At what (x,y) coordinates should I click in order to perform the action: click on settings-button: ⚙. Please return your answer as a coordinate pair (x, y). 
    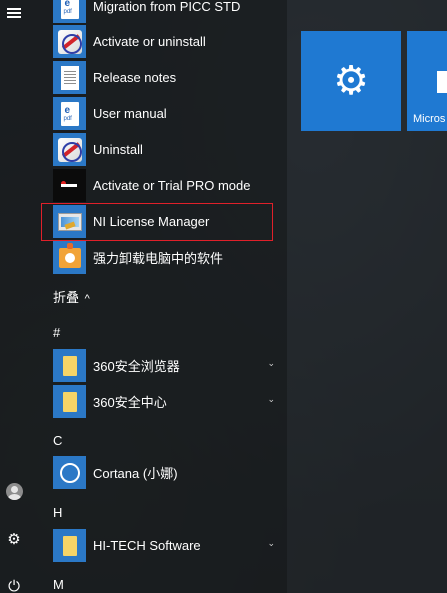
    Looking at the image, I should click on (14, 539).